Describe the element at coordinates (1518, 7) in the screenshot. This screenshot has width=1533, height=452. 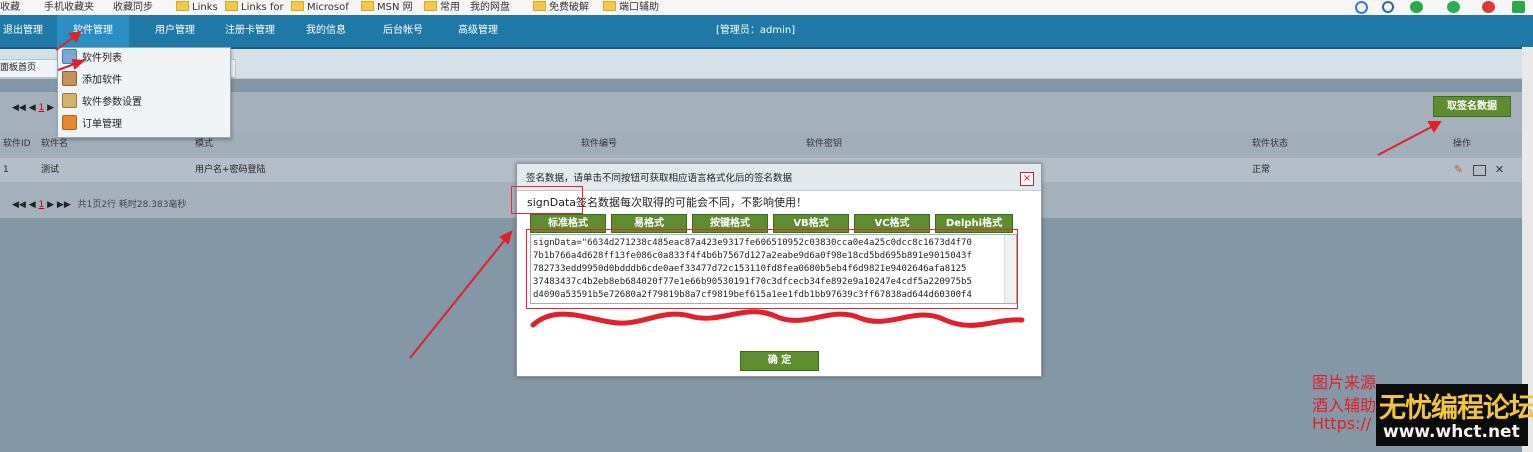
I see `game-icon` at that location.